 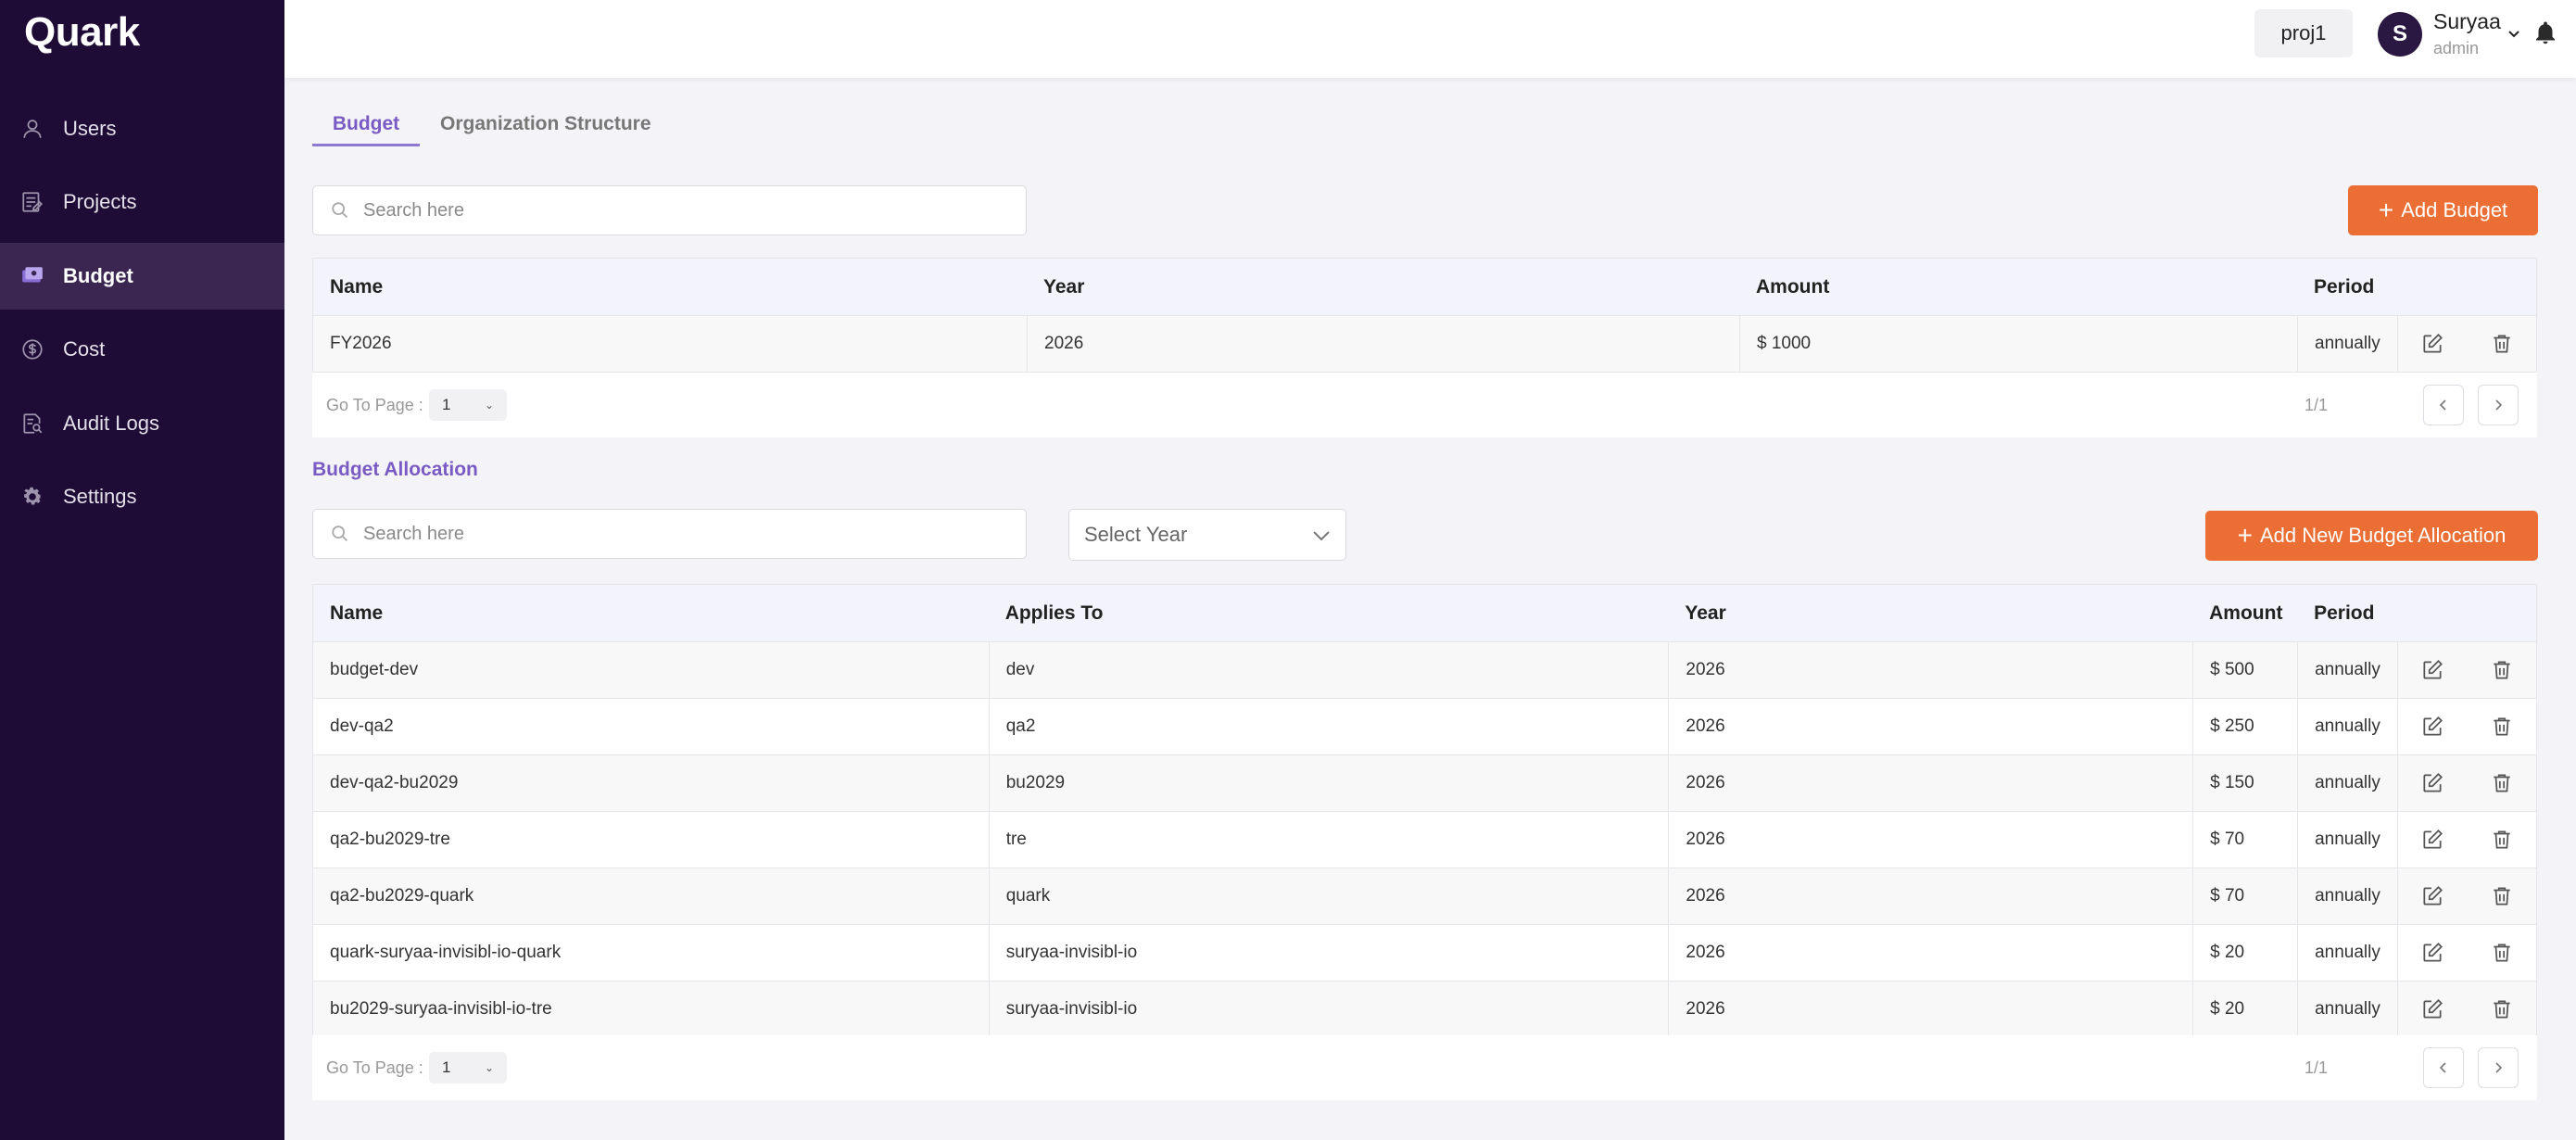 I want to click on table-header: Name Applies To Year Amount Period, so click(x=1424, y=613).